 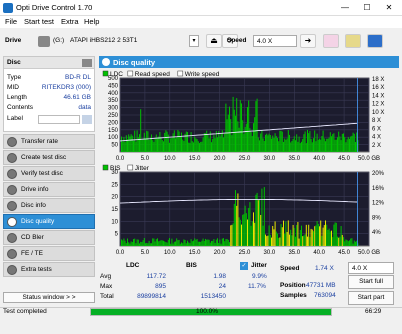 I want to click on nav-extra-tests: Extra tests, so click(x=49, y=269).